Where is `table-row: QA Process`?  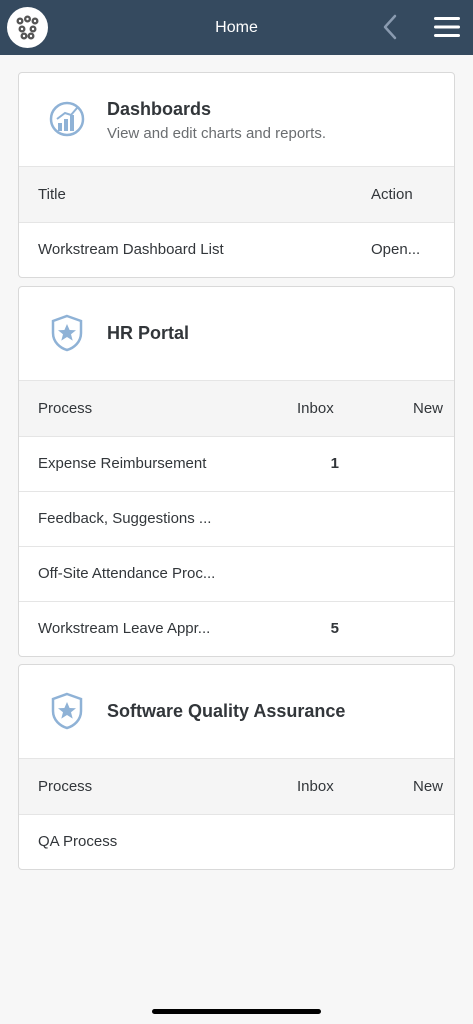 table-row: QA Process is located at coordinates (236, 842).